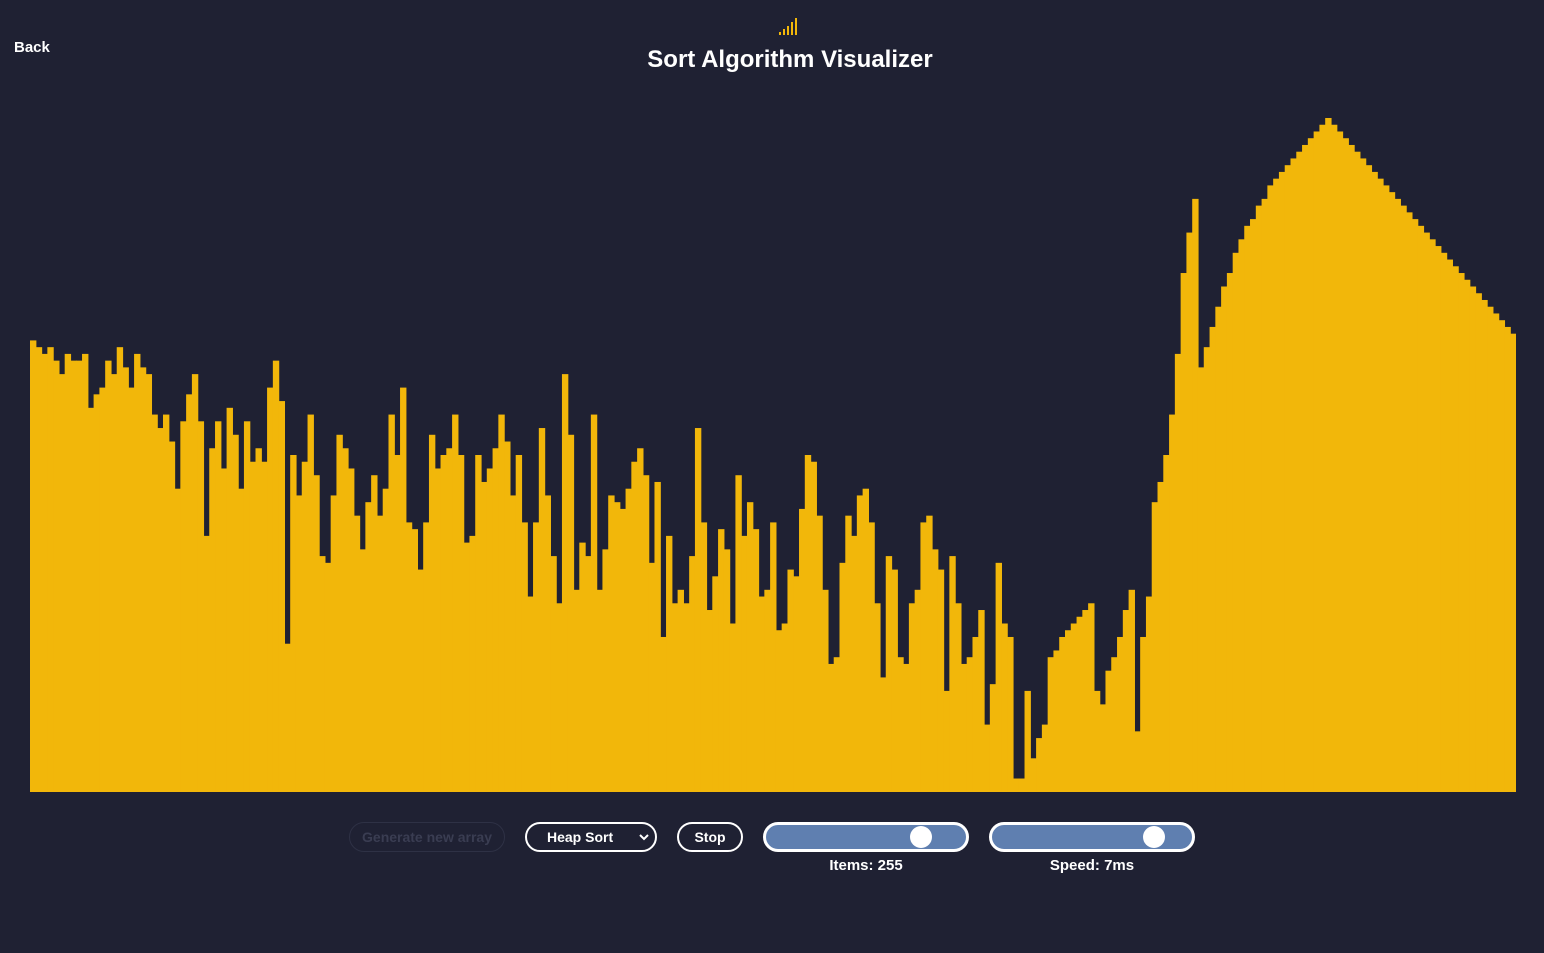 Image resolution: width=1544 pixels, height=953 pixels. What do you see at coordinates (427, 837) in the screenshot?
I see `generate-array-button: Generate new array` at bounding box center [427, 837].